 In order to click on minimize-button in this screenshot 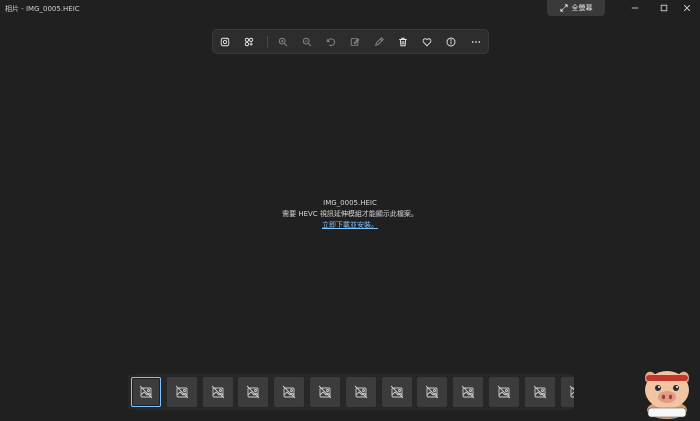, I will do `click(635, 8)`.